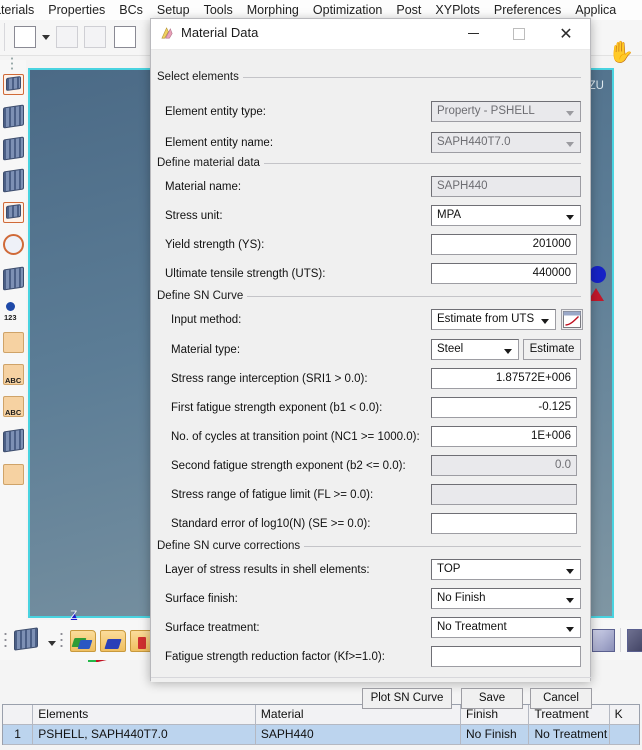 The height and width of the screenshot is (750, 642). What do you see at coordinates (12, 63) in the screenshot?
I see `toolbar-drag-handle` at bounding box center [12, 63].